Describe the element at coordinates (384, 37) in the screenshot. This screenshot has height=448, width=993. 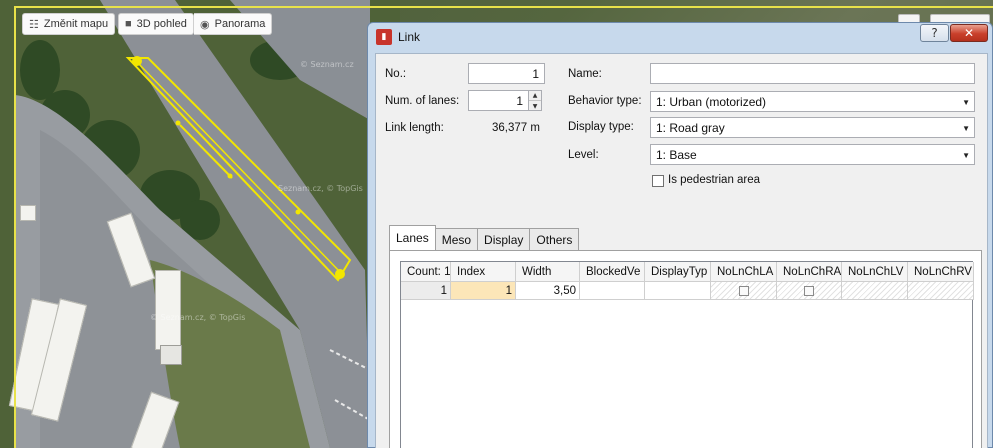
I see `app-icon: ▮` at that location.